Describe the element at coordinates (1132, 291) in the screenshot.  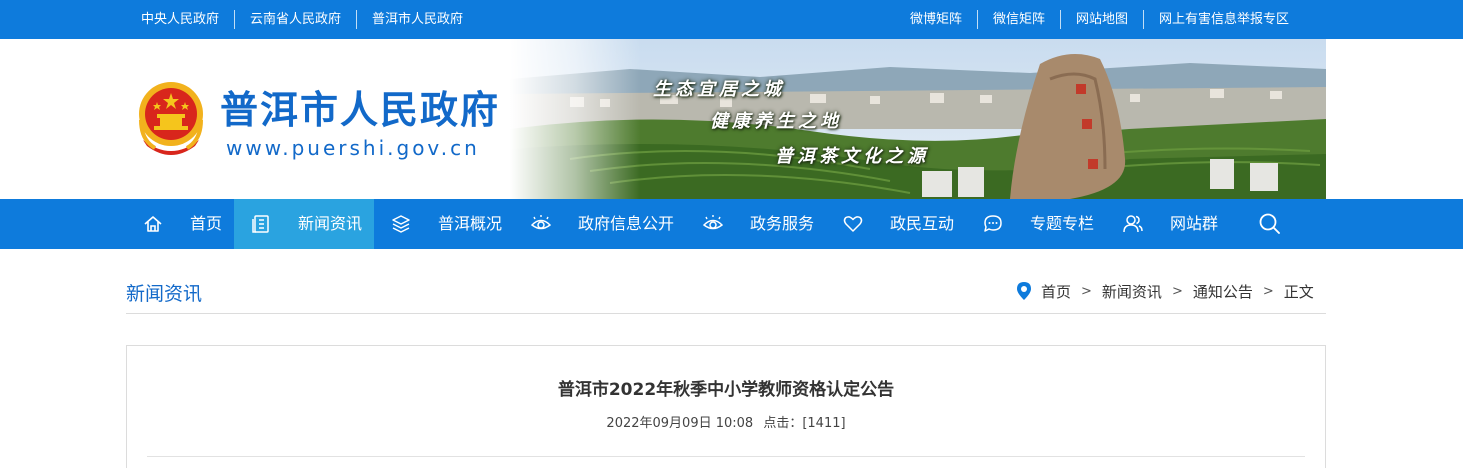
I see `breadcrumb-news: 新闻资讯` at that location.